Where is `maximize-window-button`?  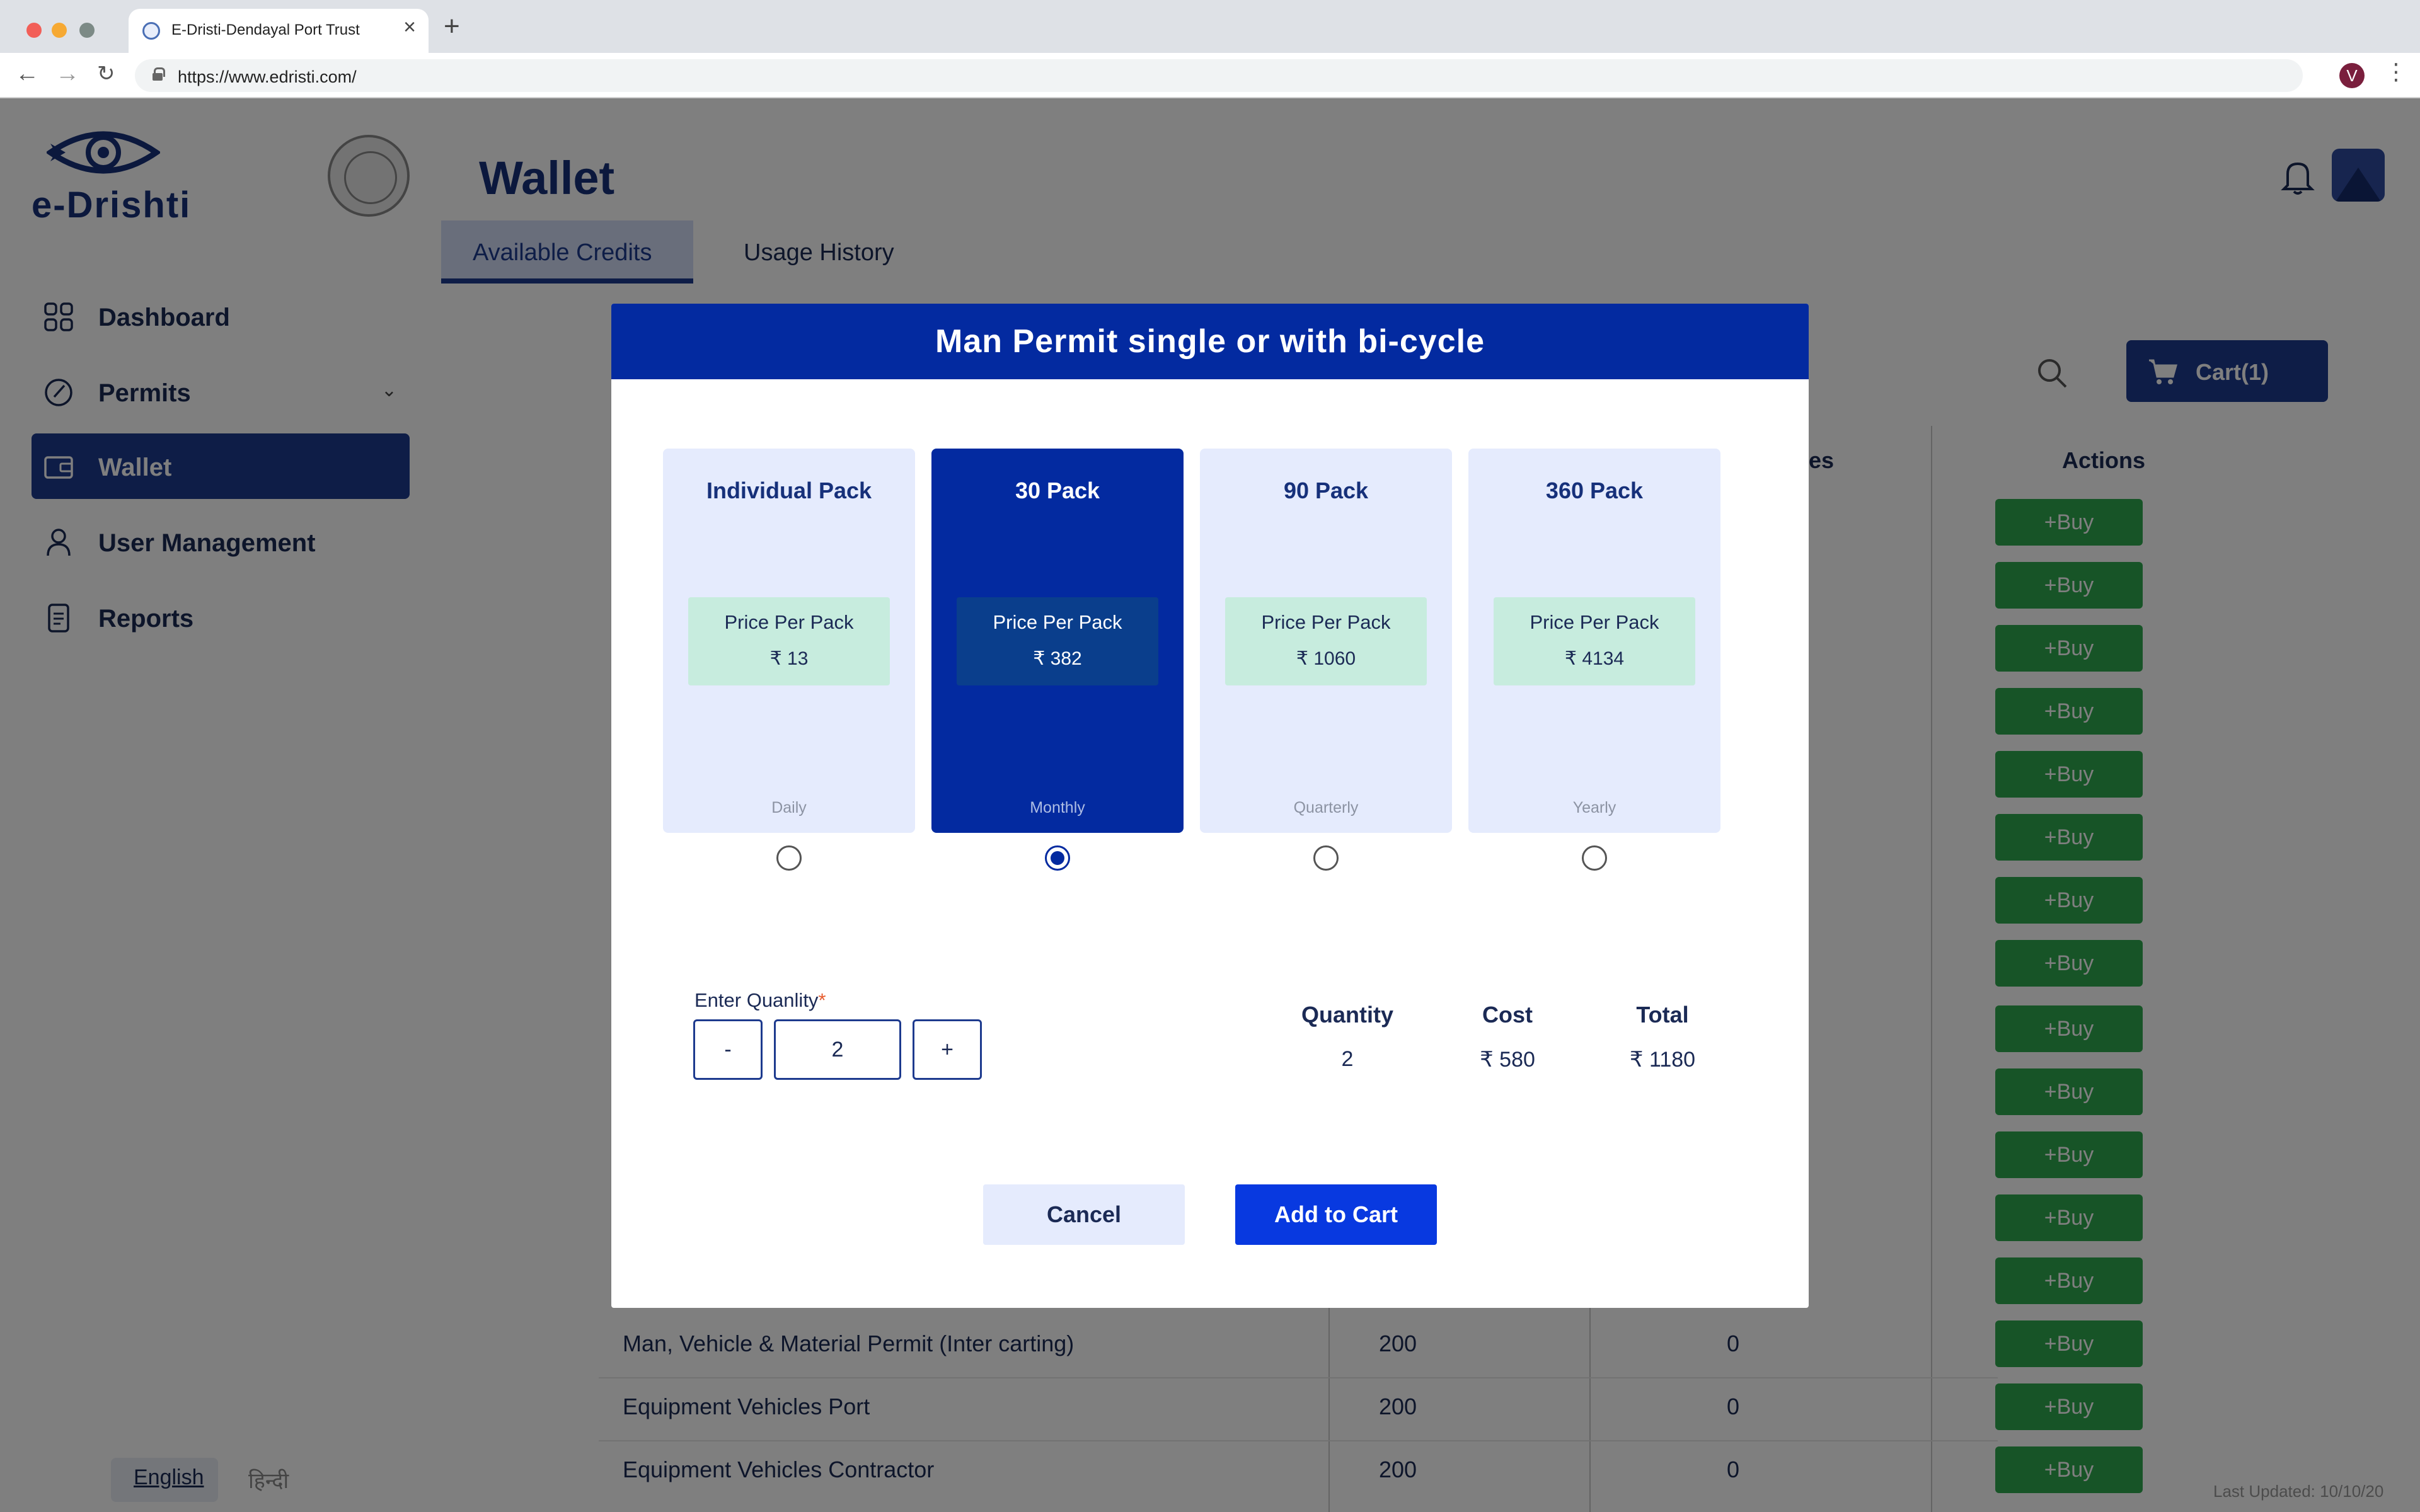 maximize-window-button is located at coordinates (87, 30).